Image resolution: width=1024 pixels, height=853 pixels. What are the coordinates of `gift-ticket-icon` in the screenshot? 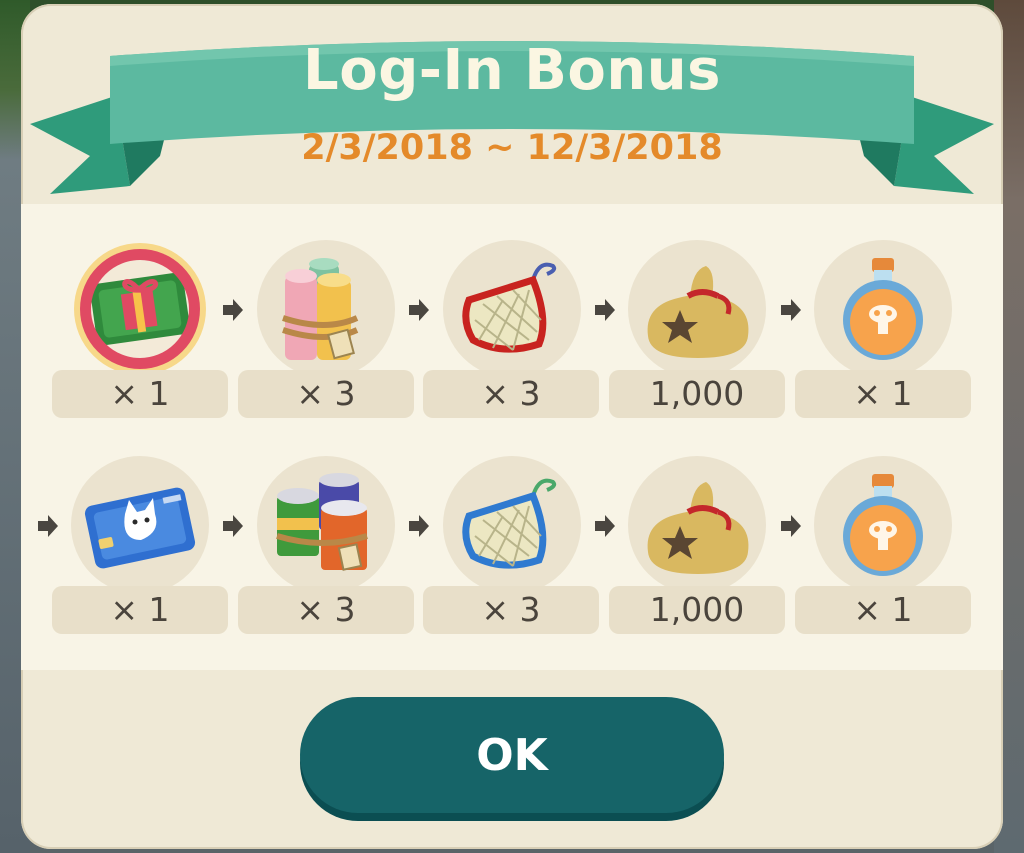 It's located at (140, 309).